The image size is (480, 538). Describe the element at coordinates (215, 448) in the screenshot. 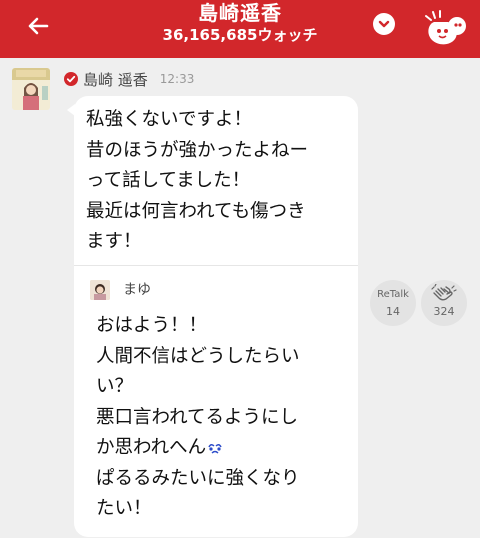

I see `crying-face-emoji` at that location.